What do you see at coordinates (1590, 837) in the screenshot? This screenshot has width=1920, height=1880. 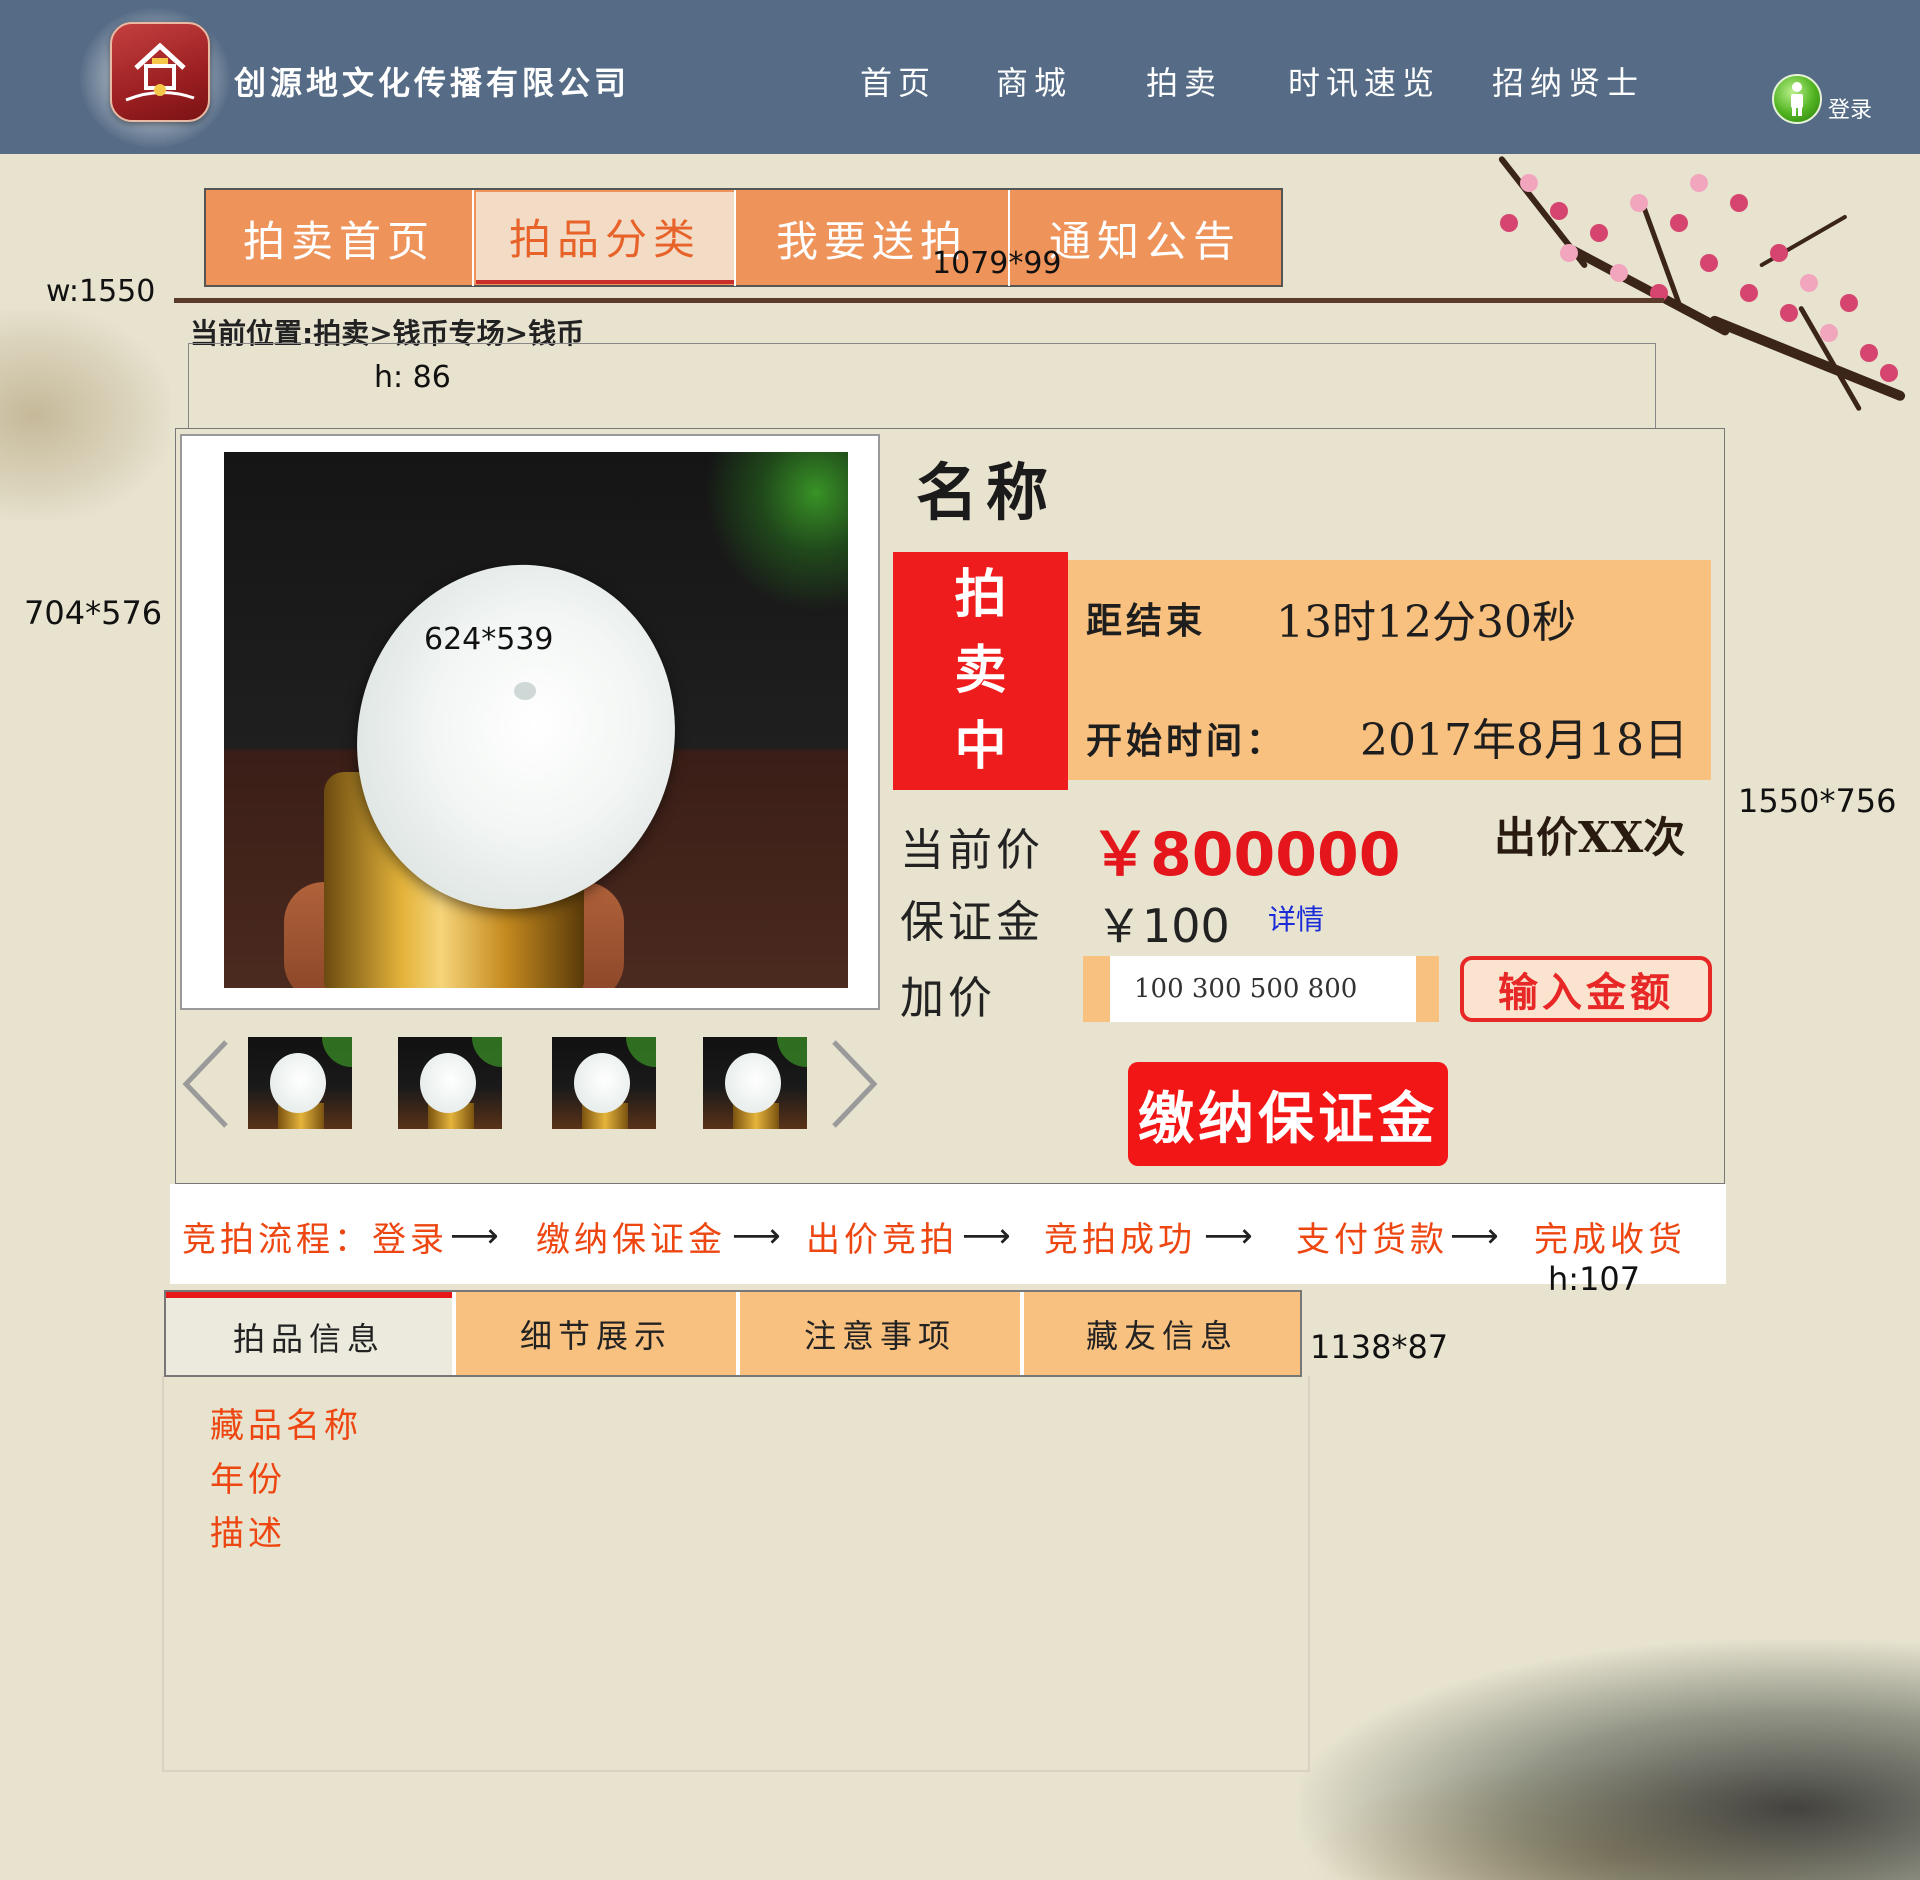 I see `bid-count: 出价XX次` at bounding box center [1590, 837].